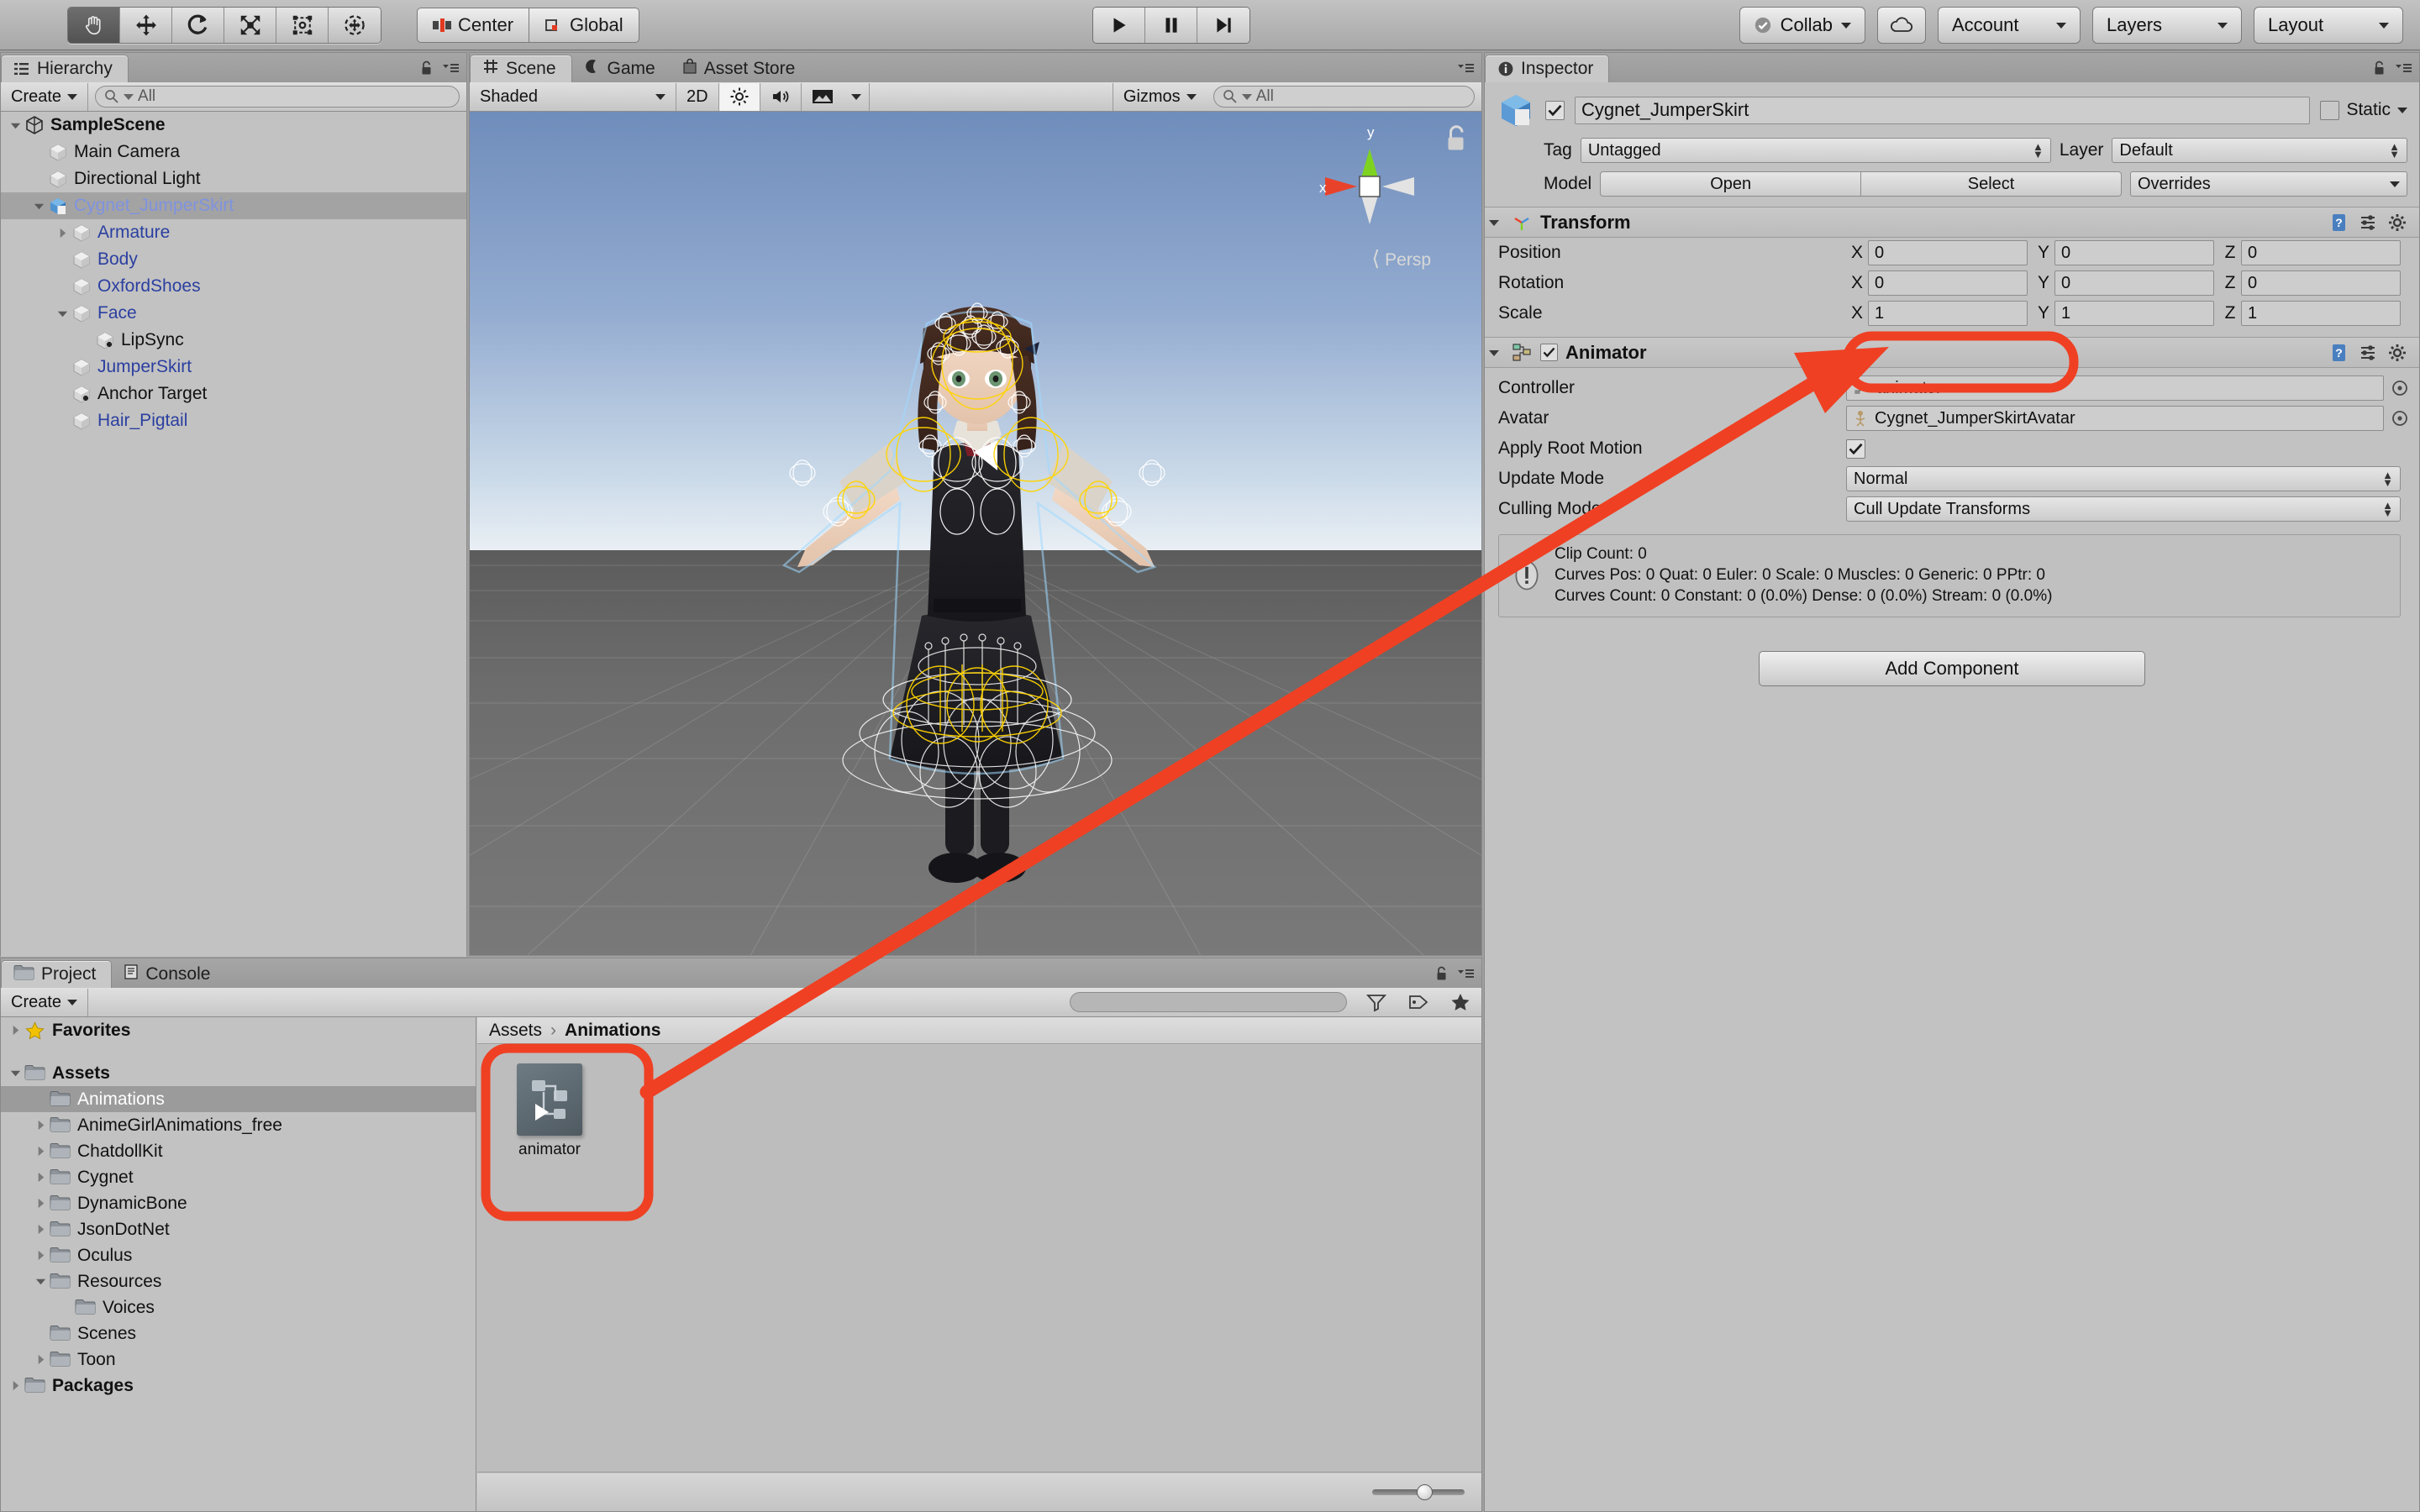  Describe the element at coordinates (2115, 388) in the screenshot. I see `controller-object-field: animator` at that location.